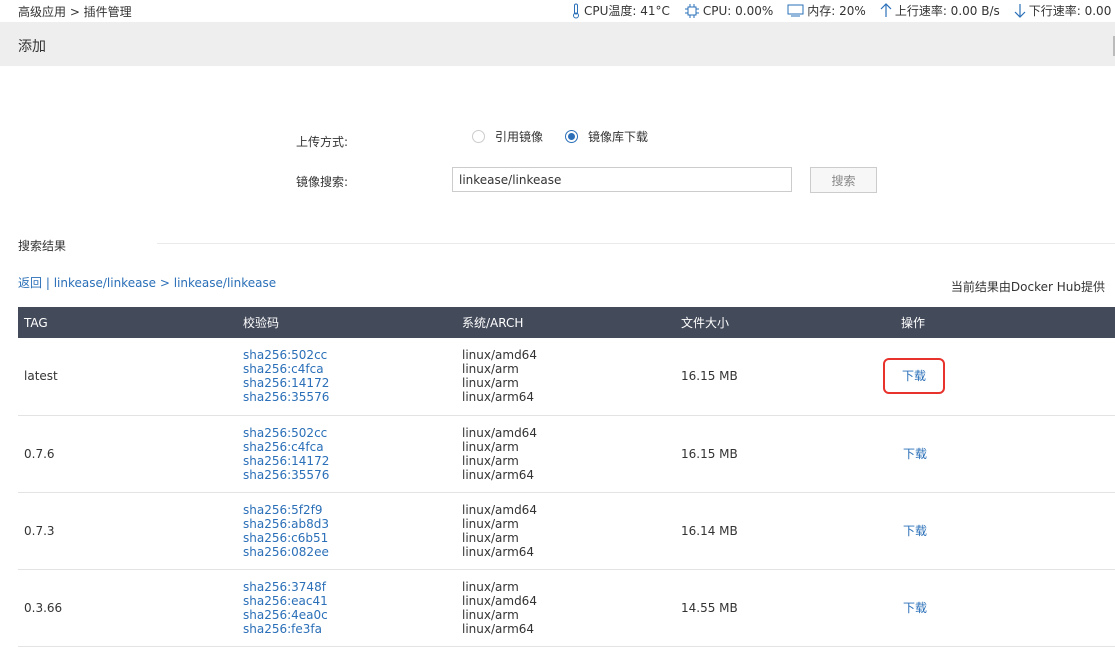 The image size is (1115, 647). What do you see at coordinates (225, 283) in the screenshot?
I see `crumb-current: linkease/linkease` at bounding box center [225, 283].